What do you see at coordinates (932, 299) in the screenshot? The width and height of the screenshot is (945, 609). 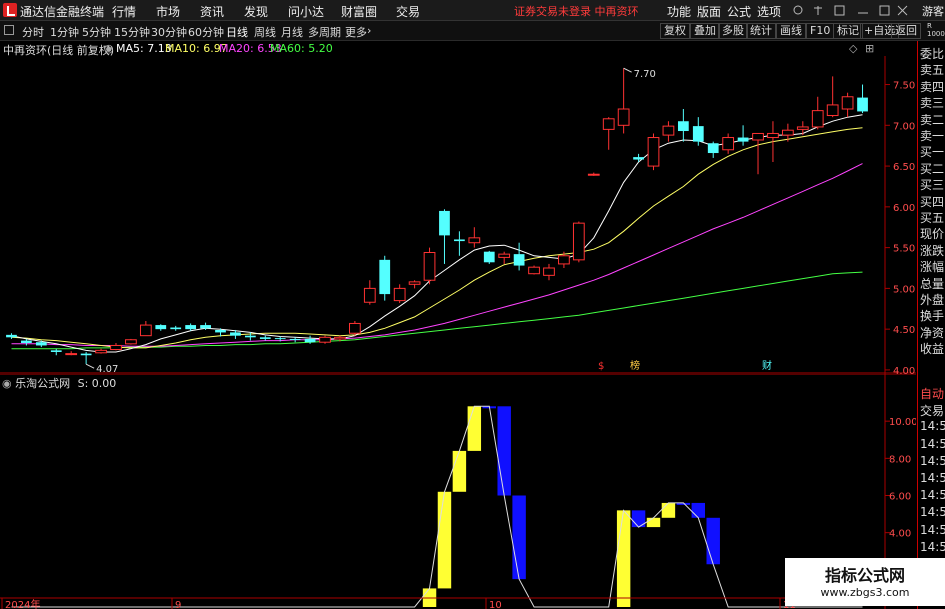 I see `side-item: 外盘` at bounding box center [932, 299].